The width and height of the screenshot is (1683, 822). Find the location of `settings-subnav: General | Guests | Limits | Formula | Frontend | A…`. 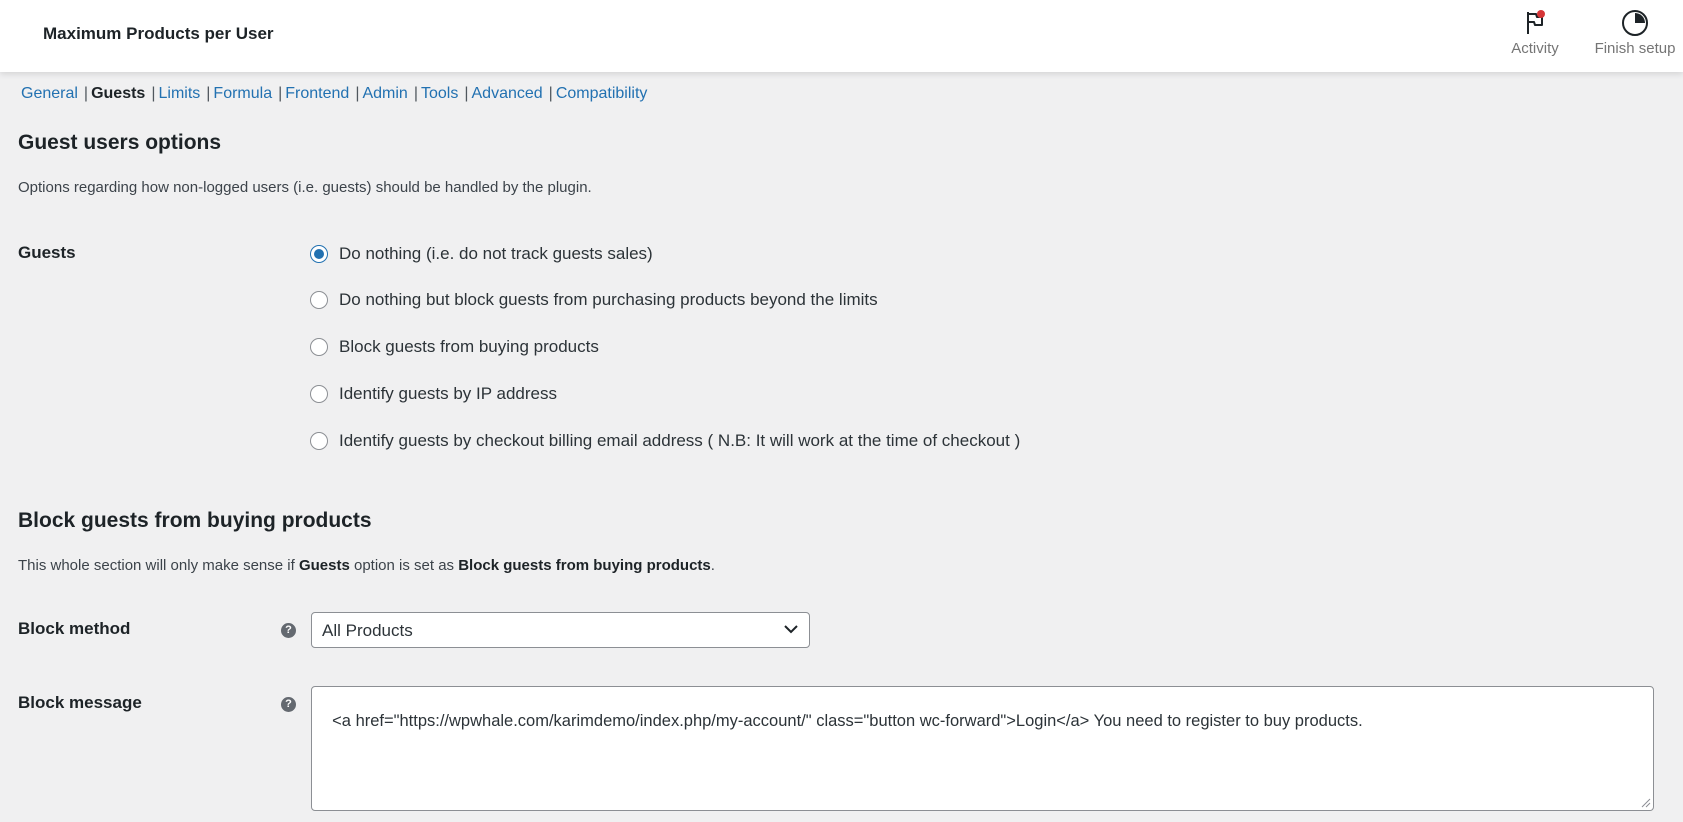

settings-subnav: General | Guests | Limits | Formula | Frontend | A… is located at coordinates (334, 94).